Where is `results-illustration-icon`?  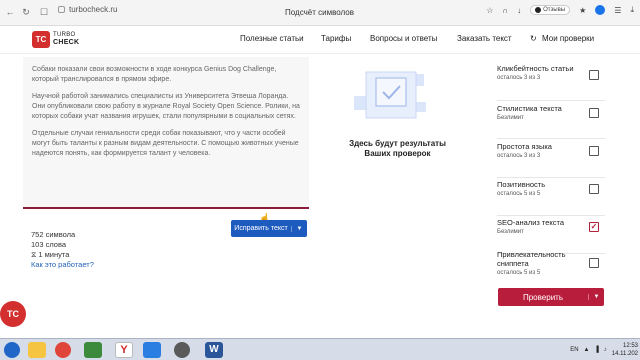
results-illustration-icon is located at coordinates (390, 95).